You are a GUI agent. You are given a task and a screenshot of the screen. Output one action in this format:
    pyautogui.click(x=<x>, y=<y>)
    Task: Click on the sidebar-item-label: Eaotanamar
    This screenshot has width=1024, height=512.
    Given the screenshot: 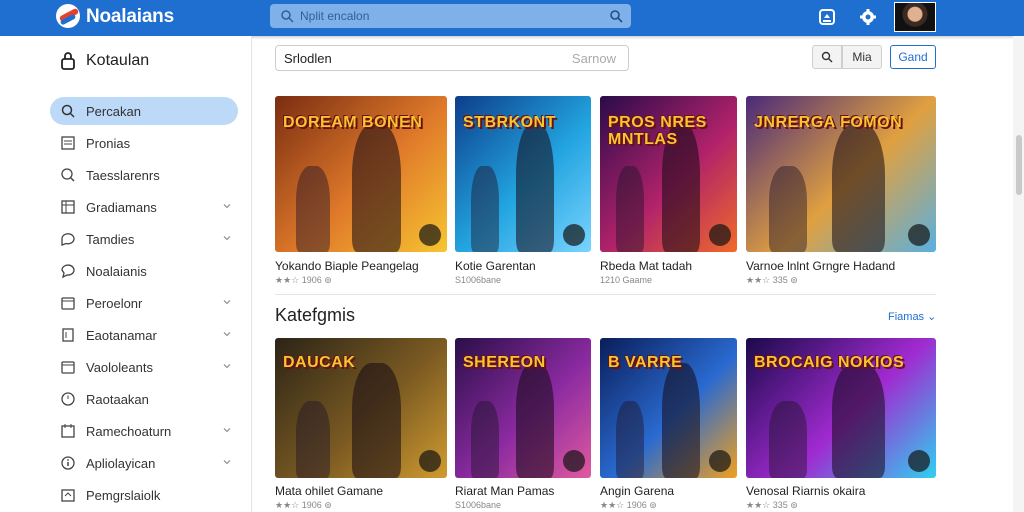 What is the action you would take?
    pyautogui.click(x=121, y=335)
    